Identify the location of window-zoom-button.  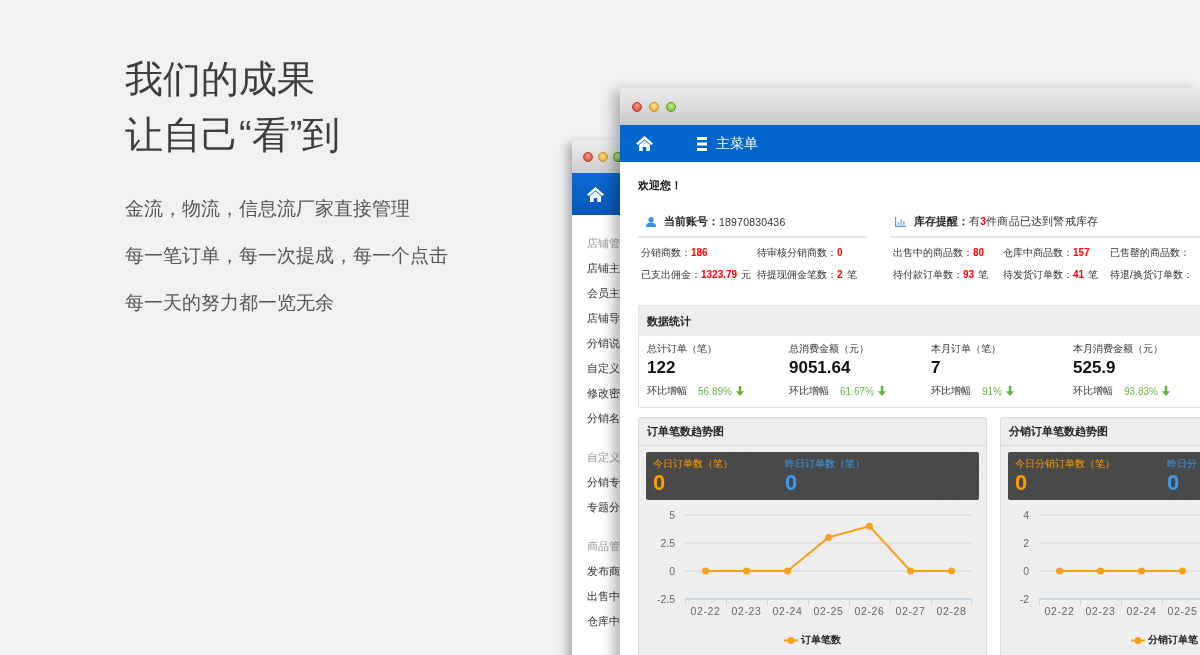
(671, 106).